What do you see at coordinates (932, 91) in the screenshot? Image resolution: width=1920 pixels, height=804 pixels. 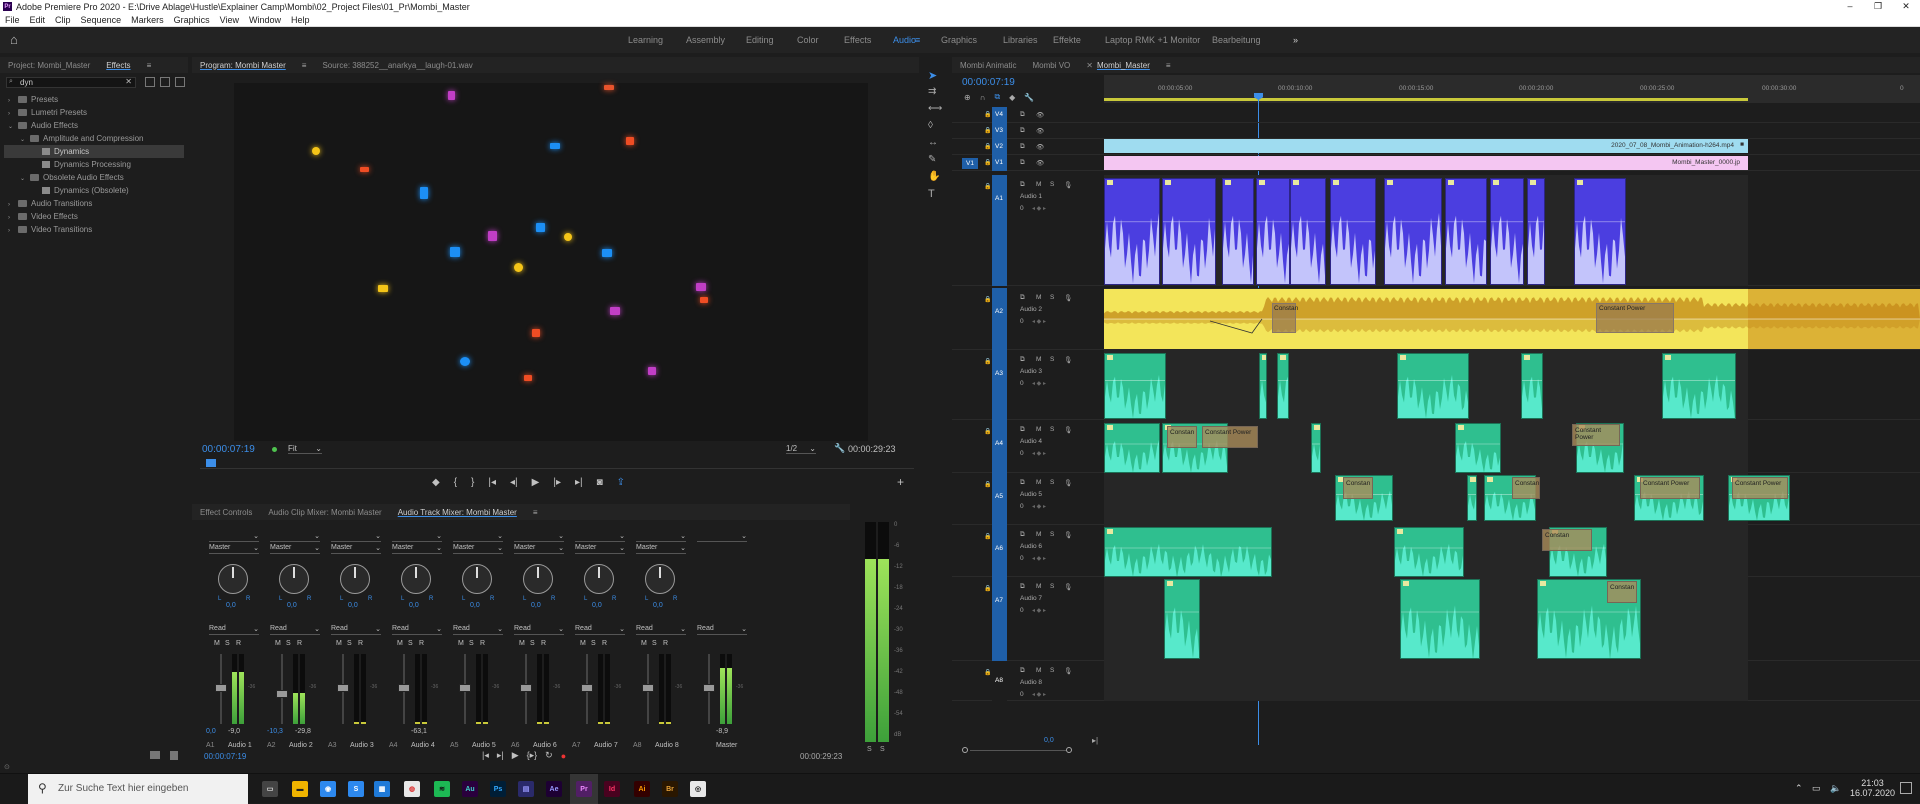 I see `track-select-tool-icon: ⇉` at bounding box center [932, 91].